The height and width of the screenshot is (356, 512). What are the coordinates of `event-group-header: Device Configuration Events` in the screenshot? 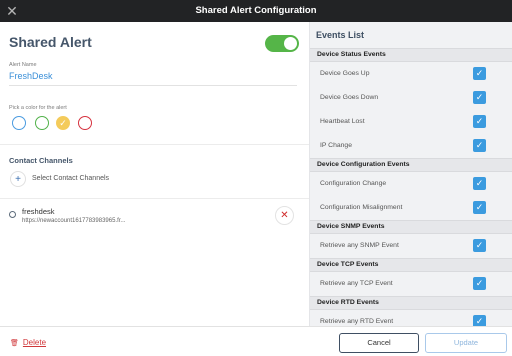 It's located at (411, 165).